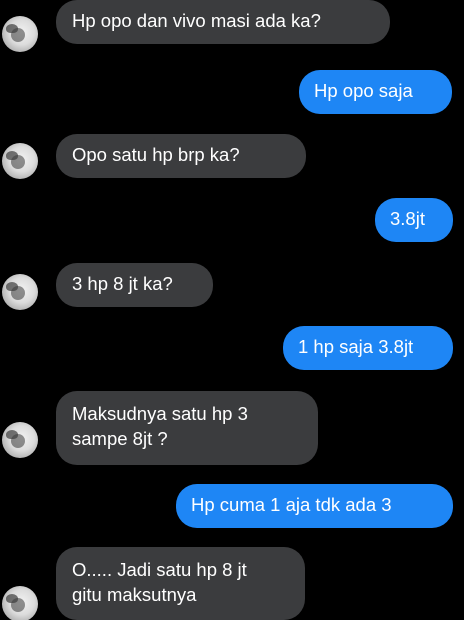 Image resolution: width=464 pixels, height=620 pixels. Describe the element at coordinates (363, 90) in the screenshot. I see `message-text: Hp opo saja` at that location.